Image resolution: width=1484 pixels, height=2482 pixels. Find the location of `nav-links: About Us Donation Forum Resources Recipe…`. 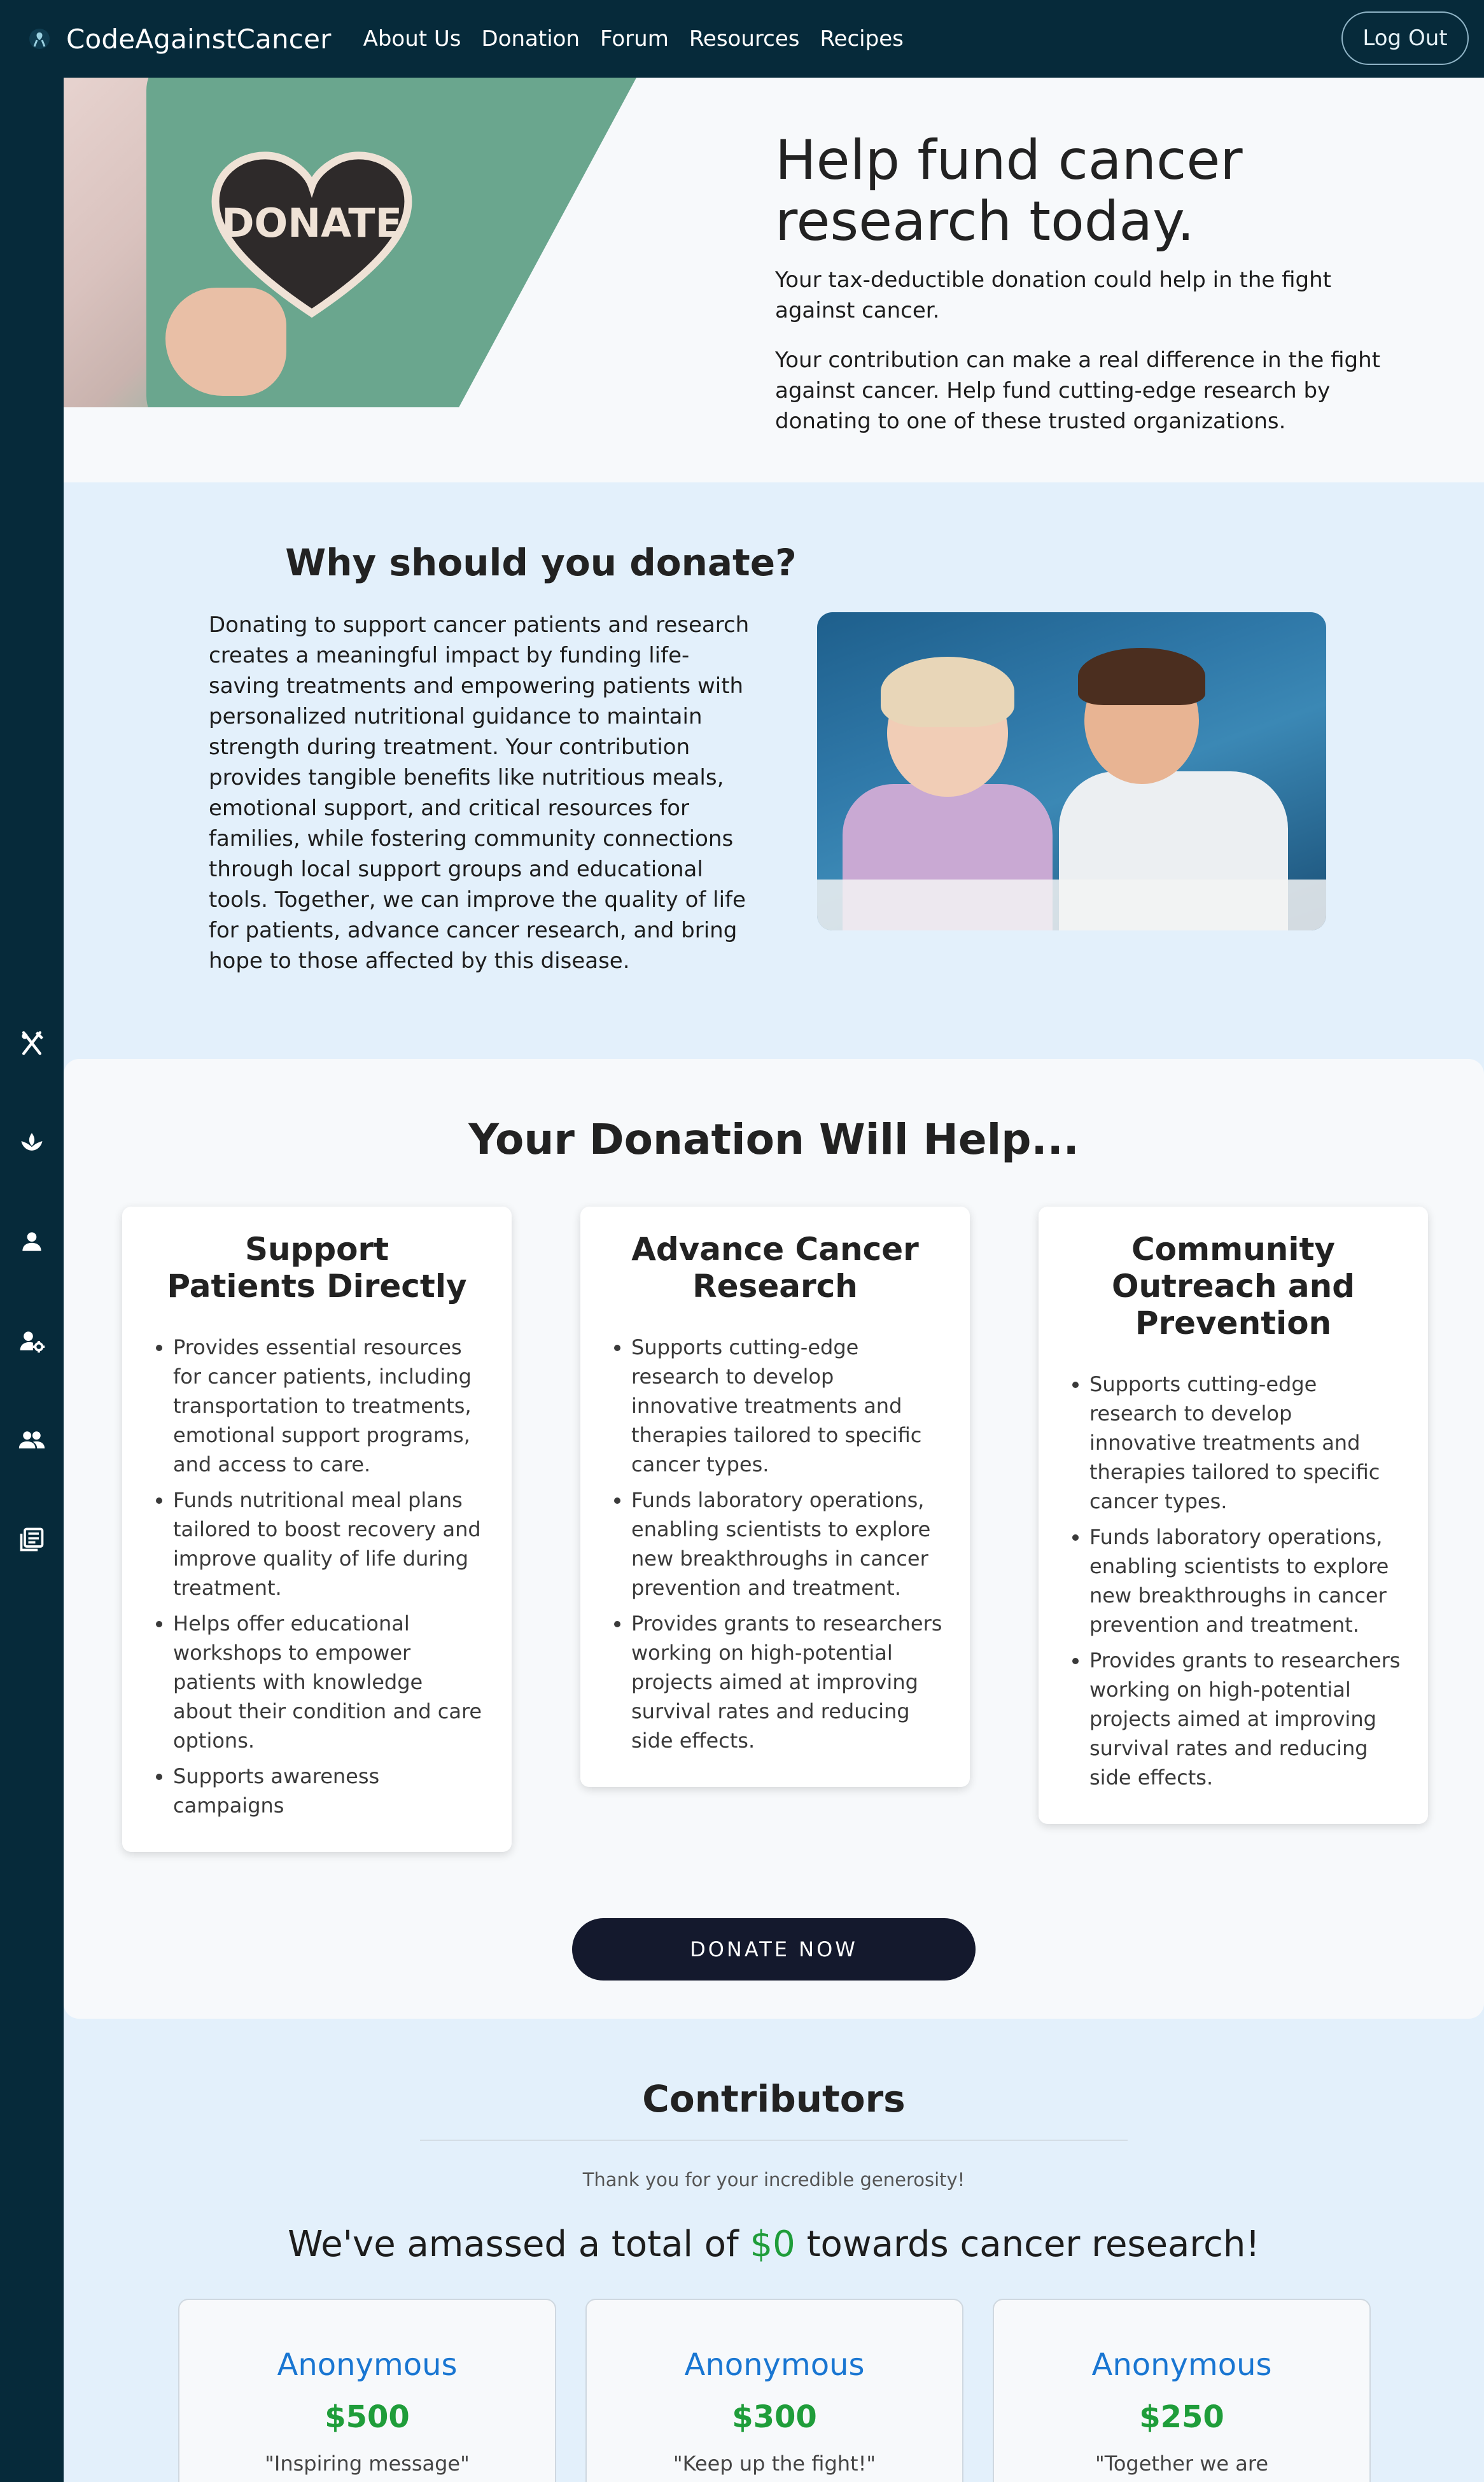

nav-links: About Us Donation Forum Resources Recipe… is located at coordinates (643, 39).